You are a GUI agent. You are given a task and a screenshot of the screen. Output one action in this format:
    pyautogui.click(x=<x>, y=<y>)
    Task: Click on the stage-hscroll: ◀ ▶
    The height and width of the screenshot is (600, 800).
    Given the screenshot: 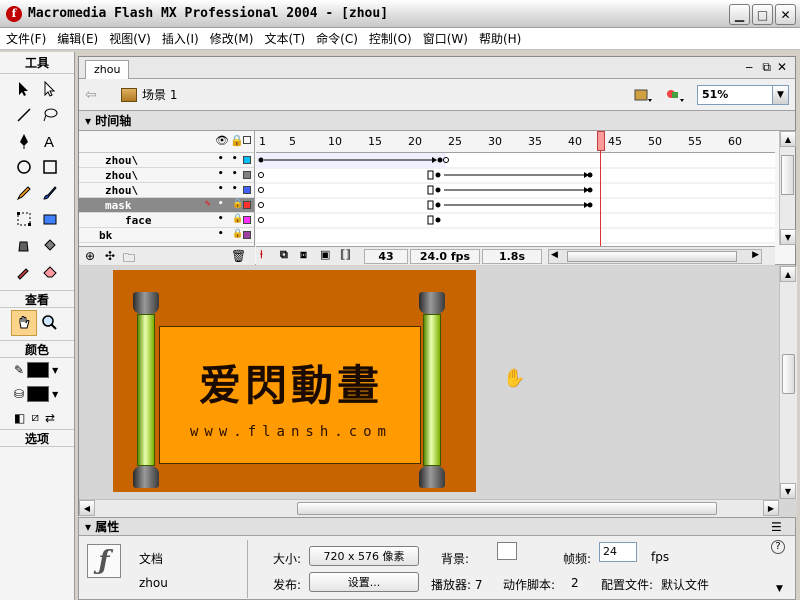 What is the action you would take?
    pyautogui.click(x=429, y=508)
    